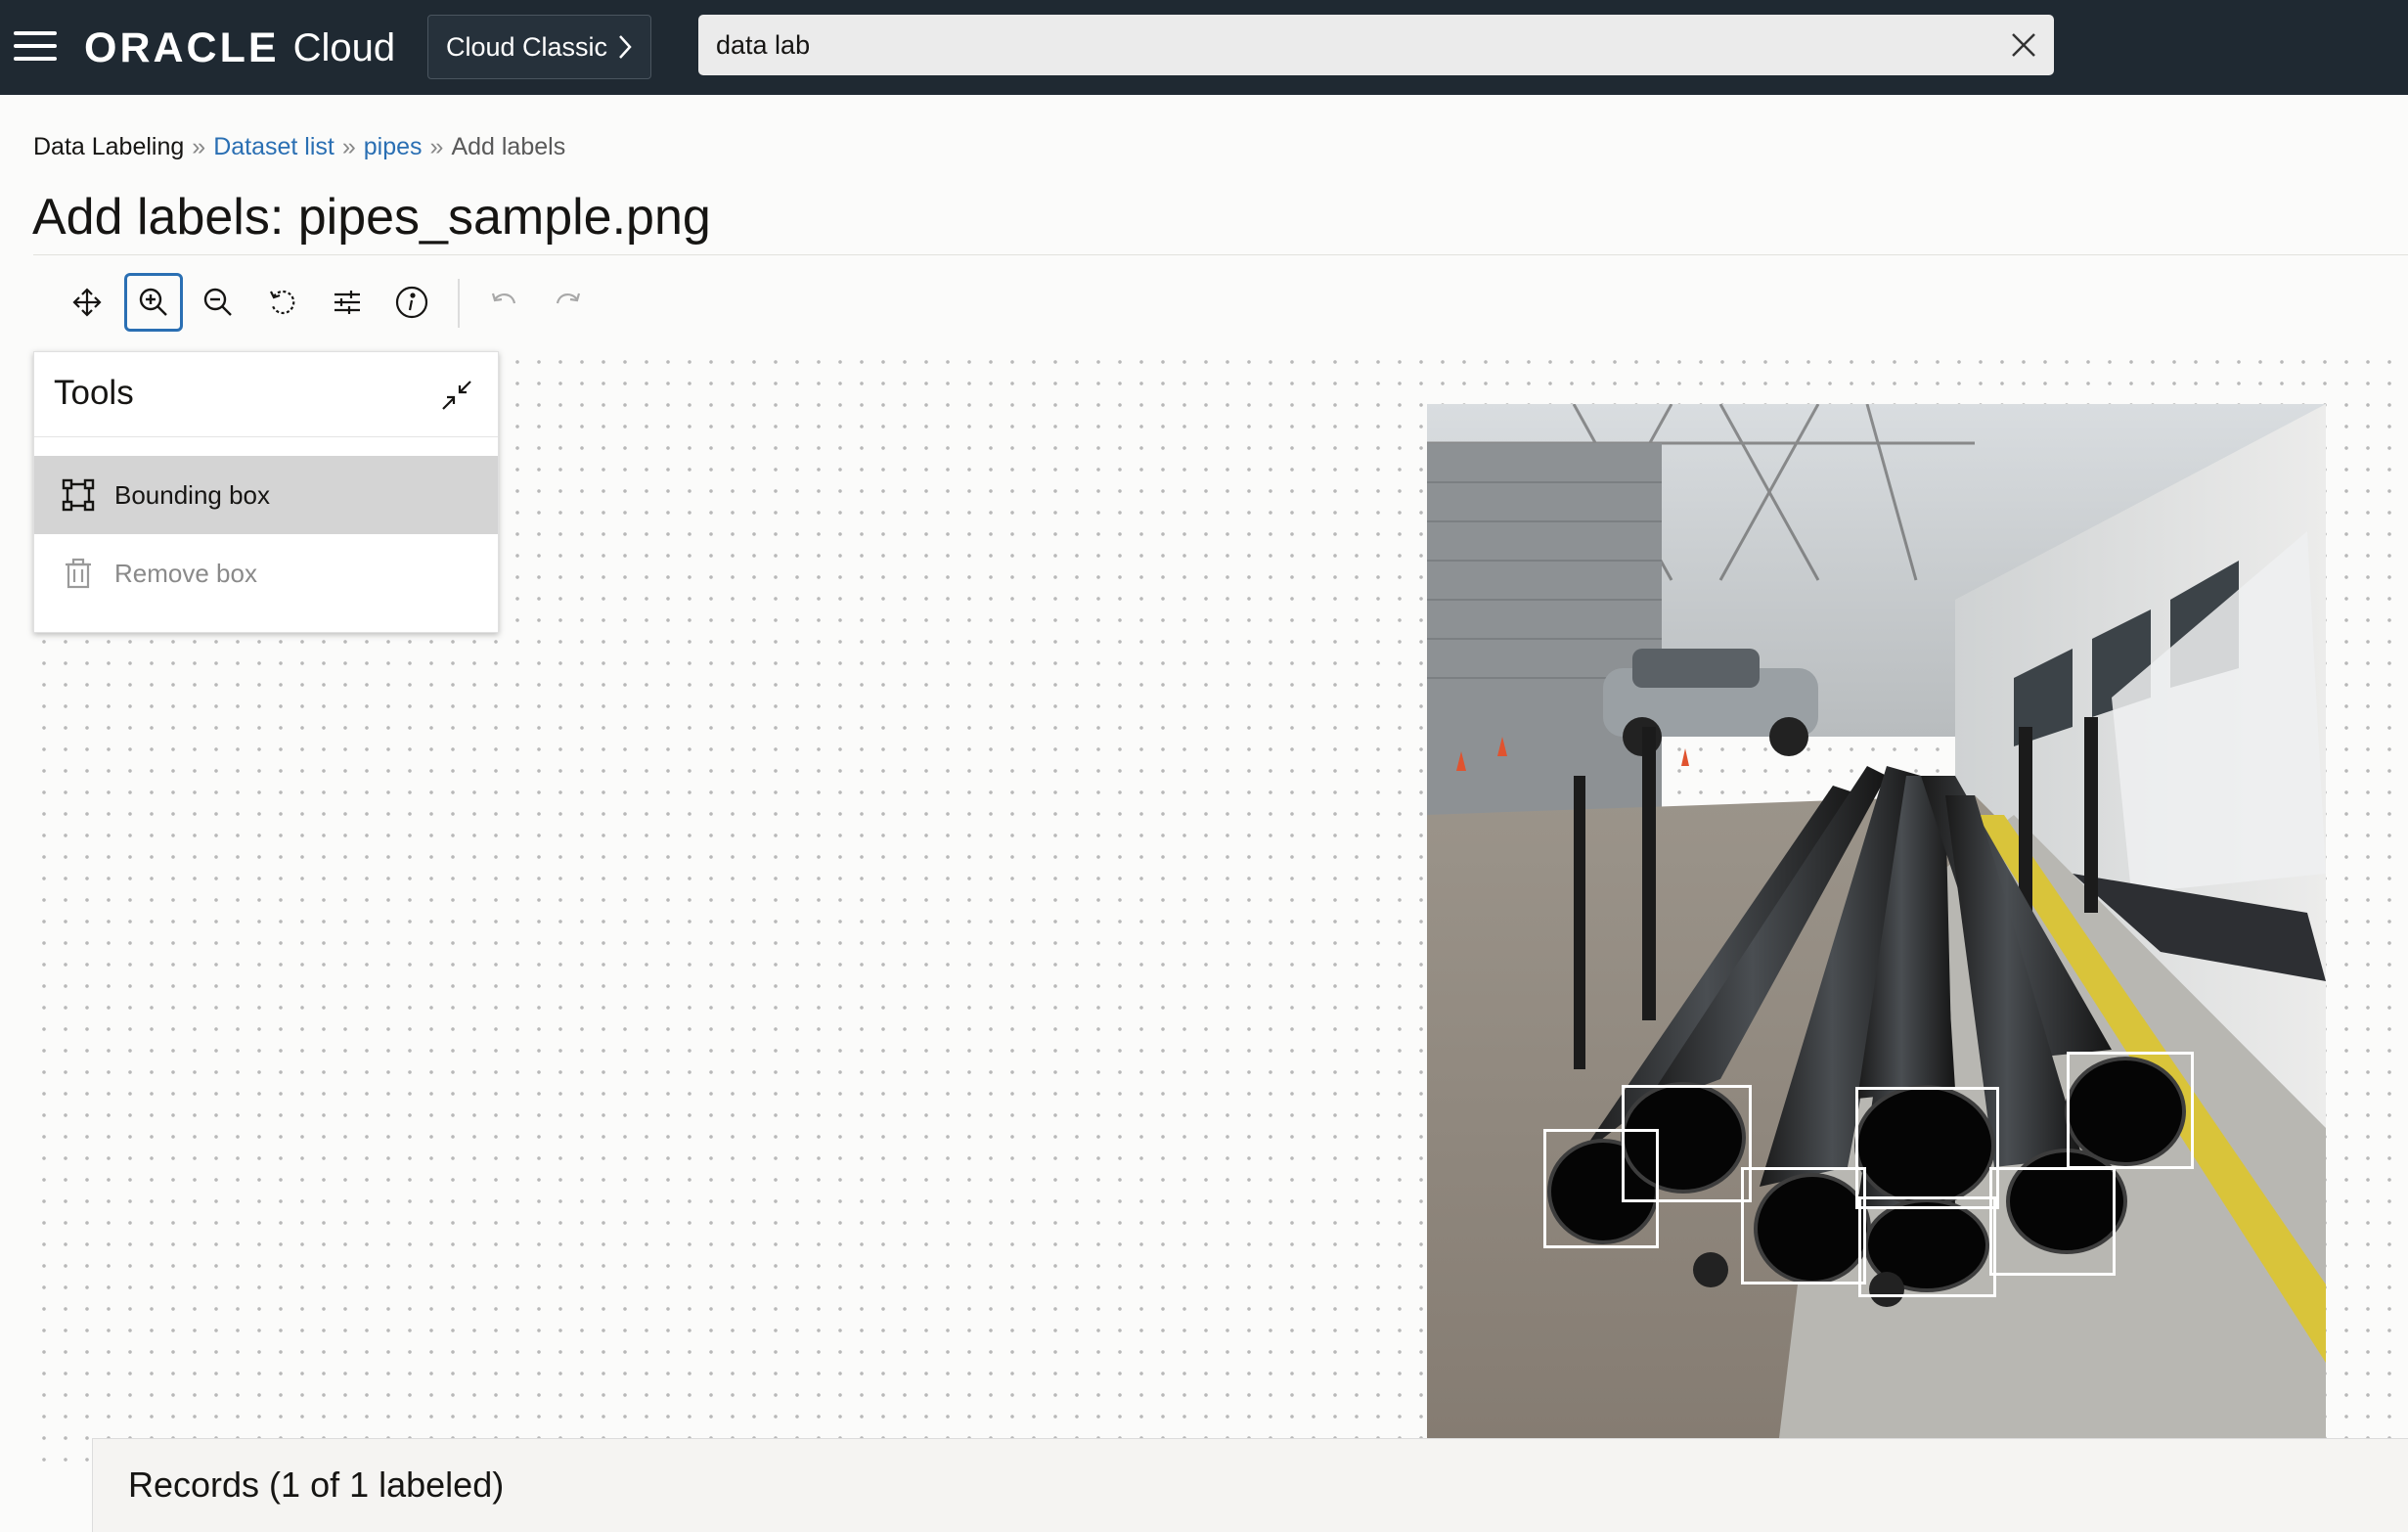 This screenshot has height=1532, width=2408. I want to click on undo-button, so click(503, 302).